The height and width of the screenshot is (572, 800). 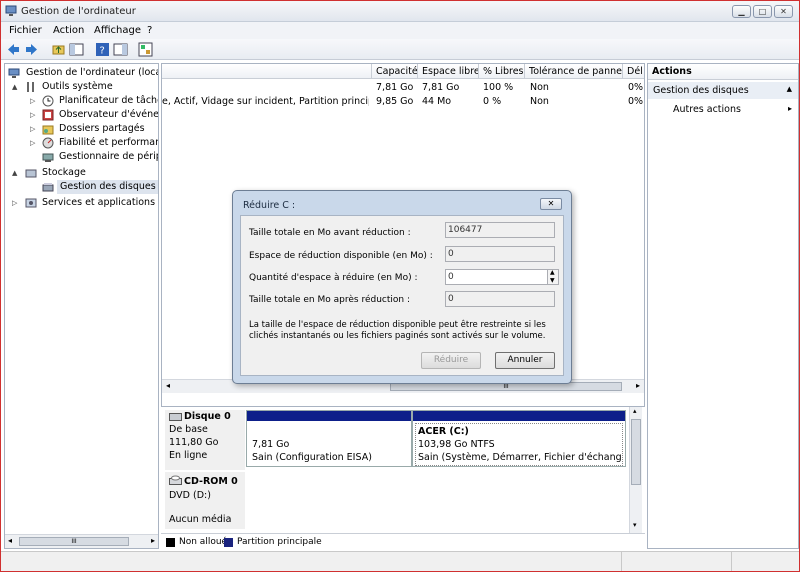 What do you see at coordinates (30, 87) in the screenshot?
I see `tools-icon` at bounding box center [30, 87].